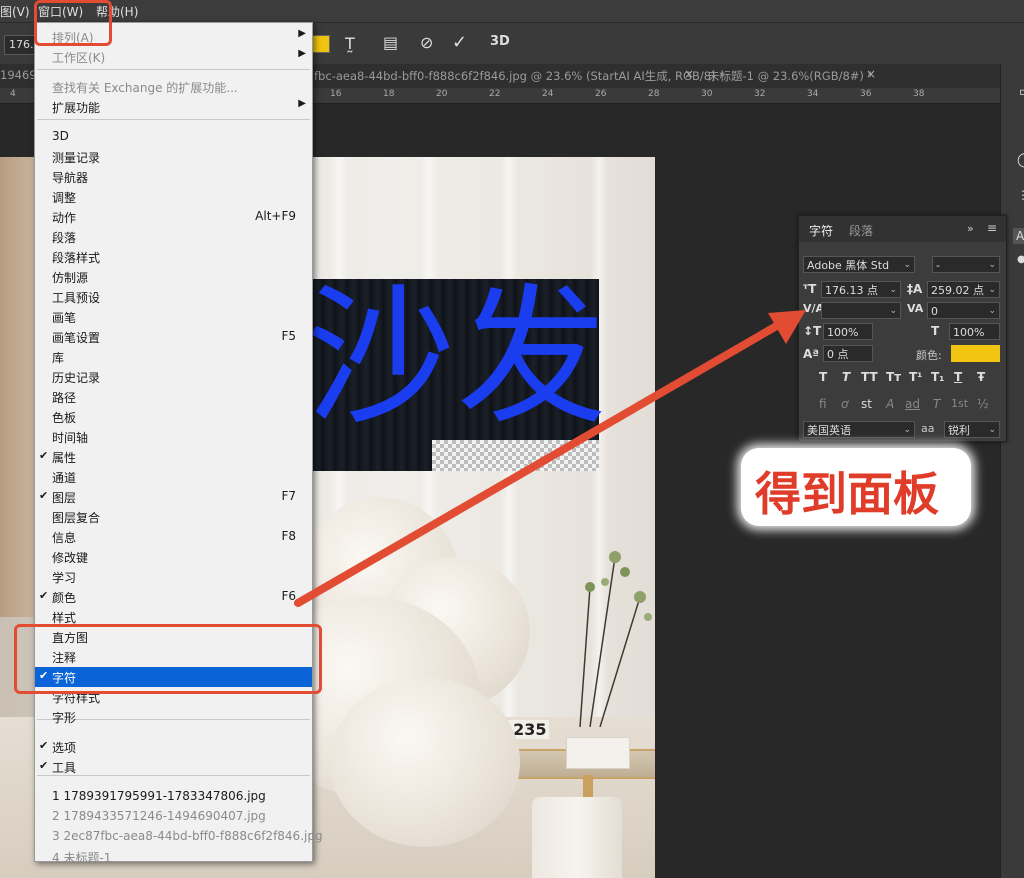 The width and height of the screenshot is (1024, 878). Describe the element at coordinates (73, 23) in the screenshot. I see `highlight-window-menu` at that location.